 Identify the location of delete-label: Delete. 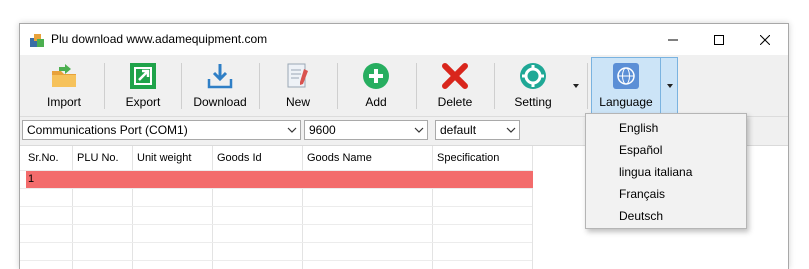
(455, 102).